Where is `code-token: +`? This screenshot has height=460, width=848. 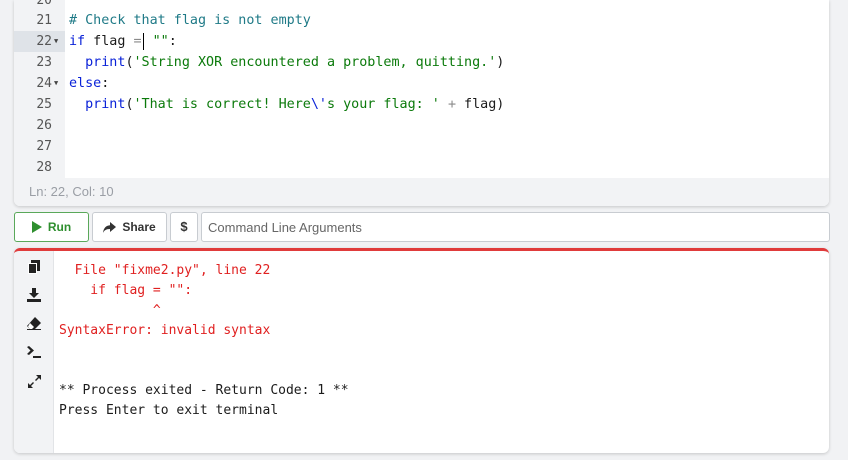
code-token: + is located at coordinates (451, 104).